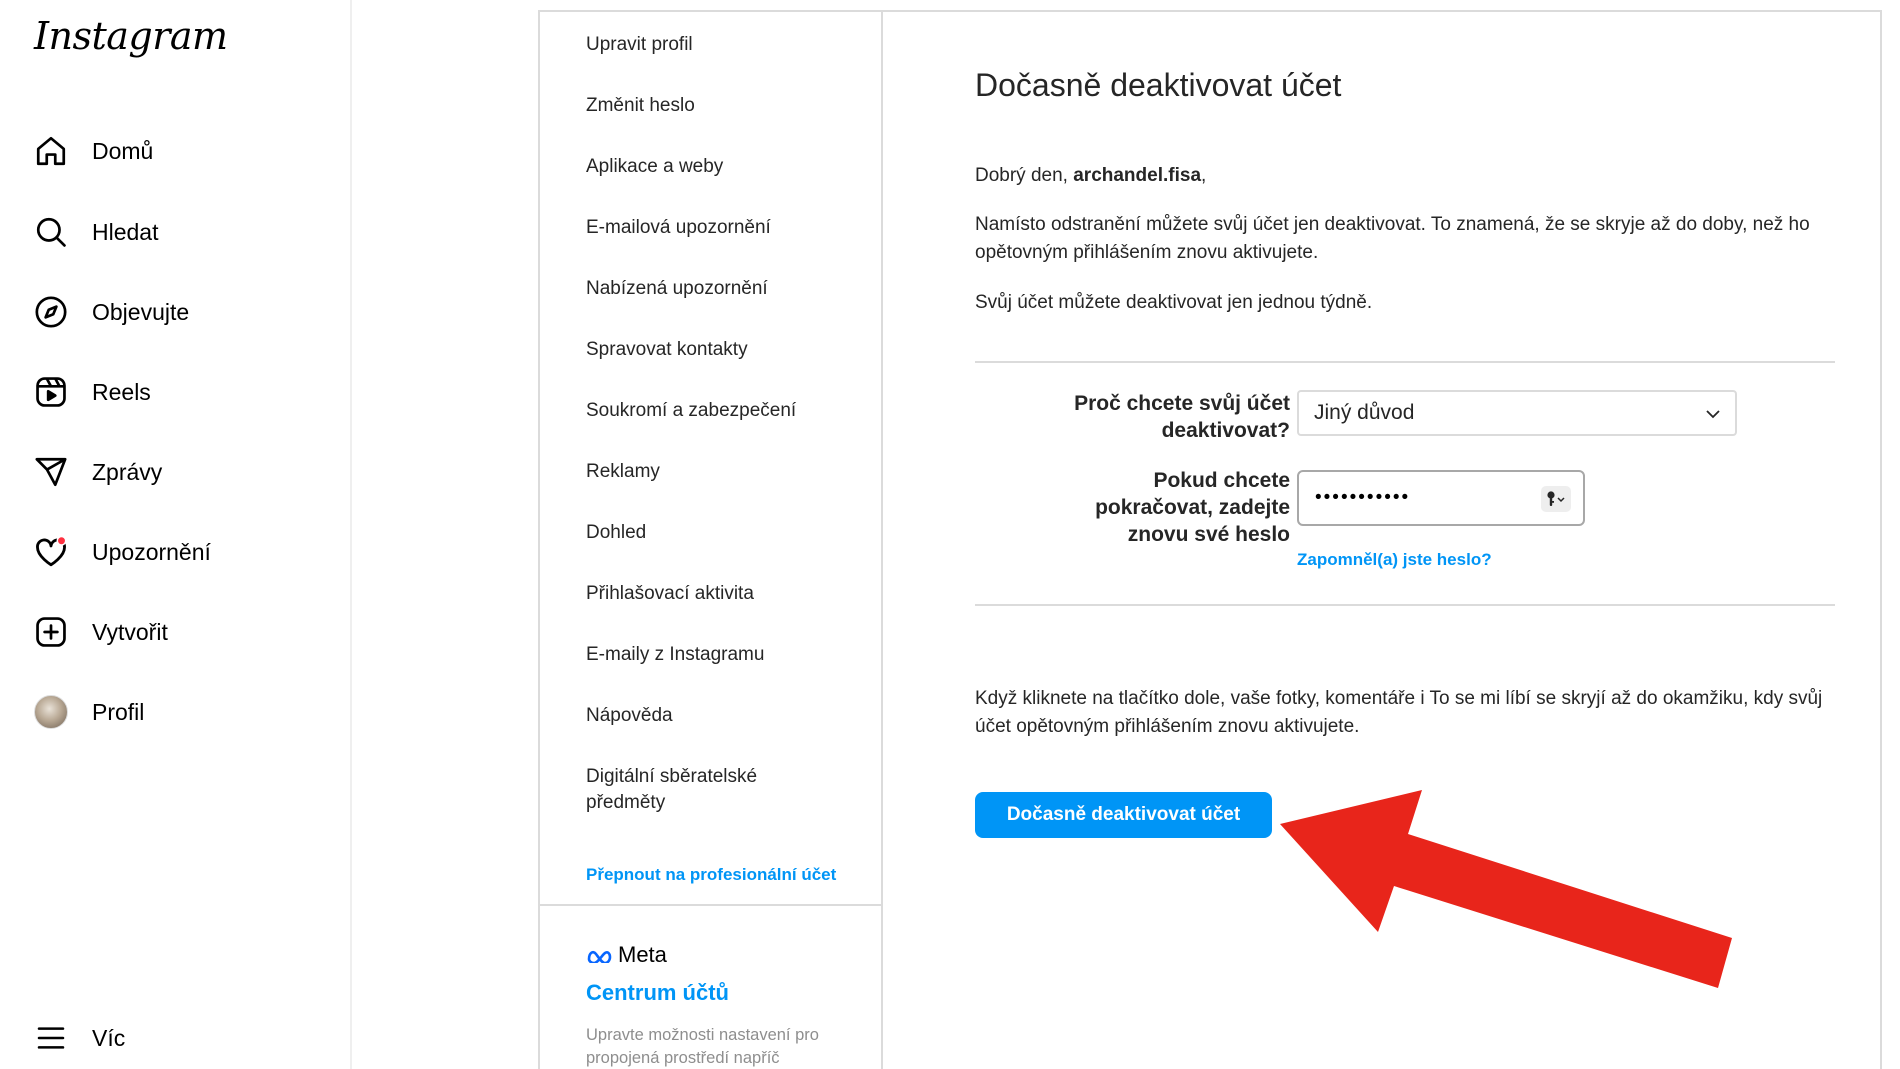 The image size is (1900, 1069). I want to click on accounts-center-link: Centrum účtů, so click(657, 993).